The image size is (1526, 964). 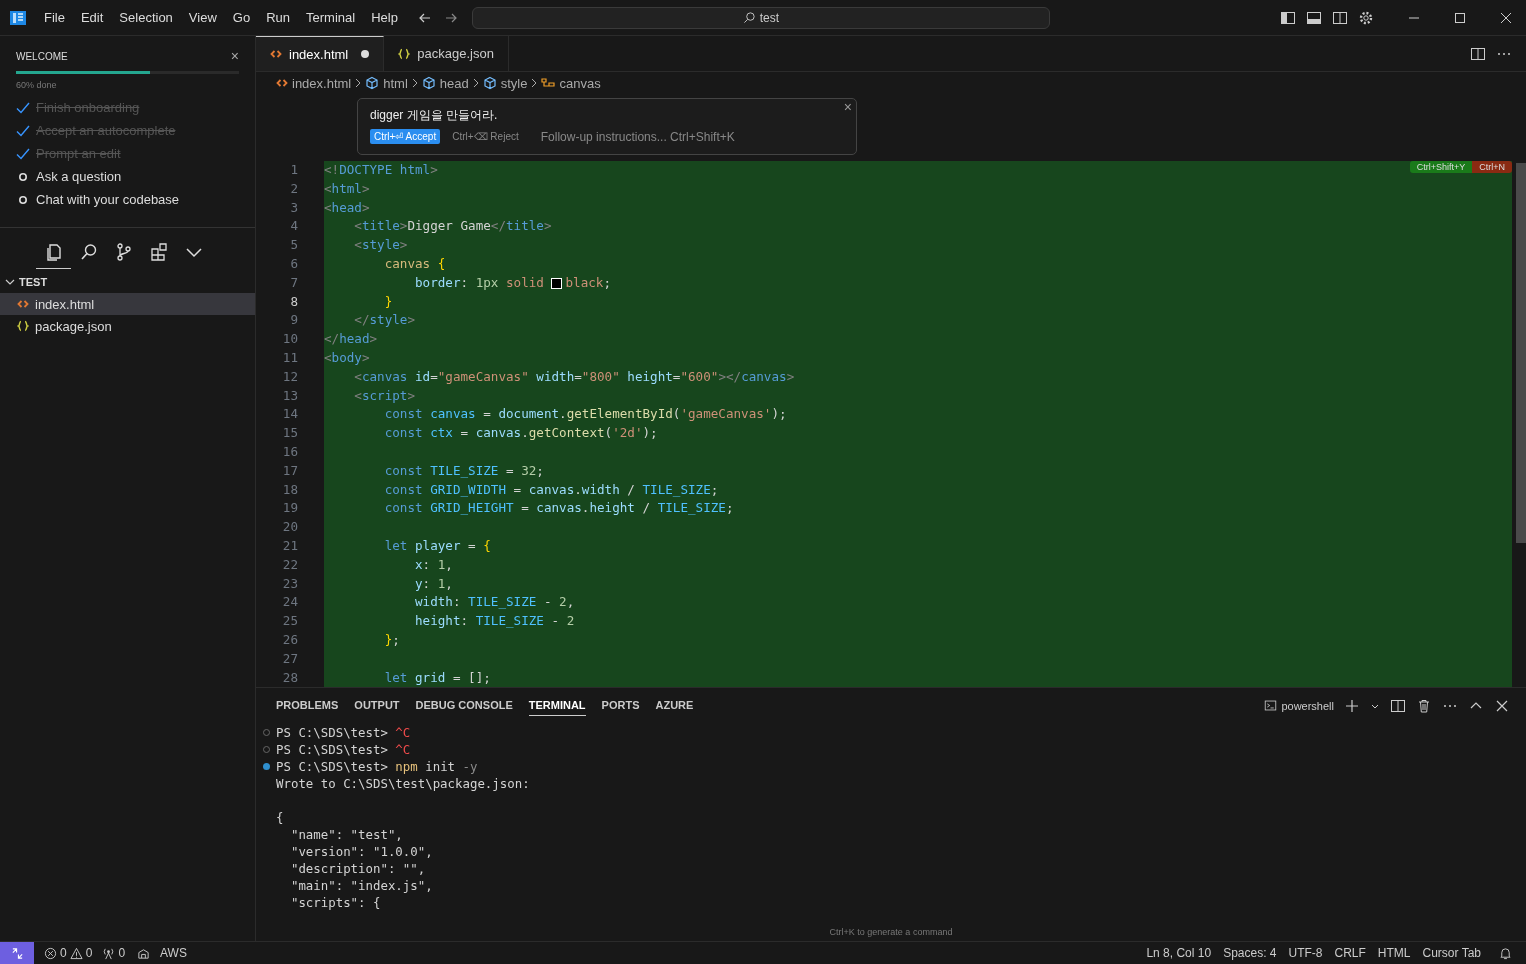 I want to click on panel-tab: PORTS, so click(x=620, y=705).